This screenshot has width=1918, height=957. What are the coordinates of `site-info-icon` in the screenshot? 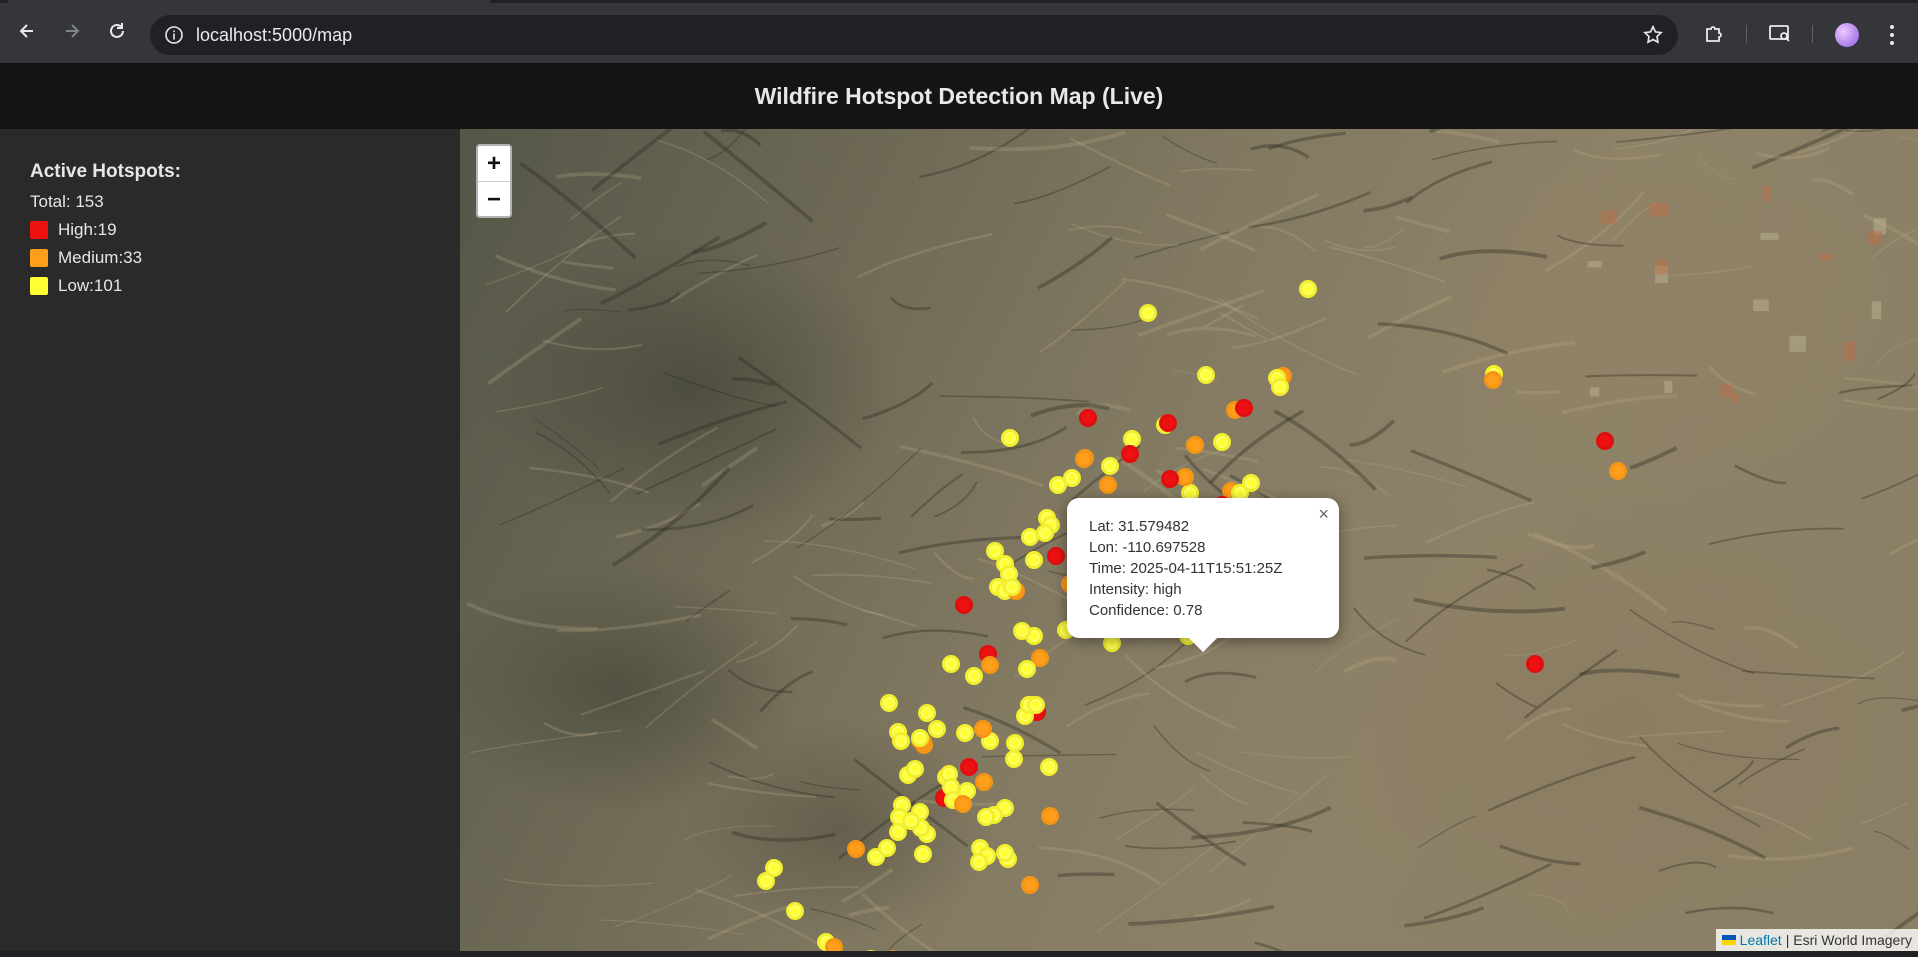 It's located at (174, 35).